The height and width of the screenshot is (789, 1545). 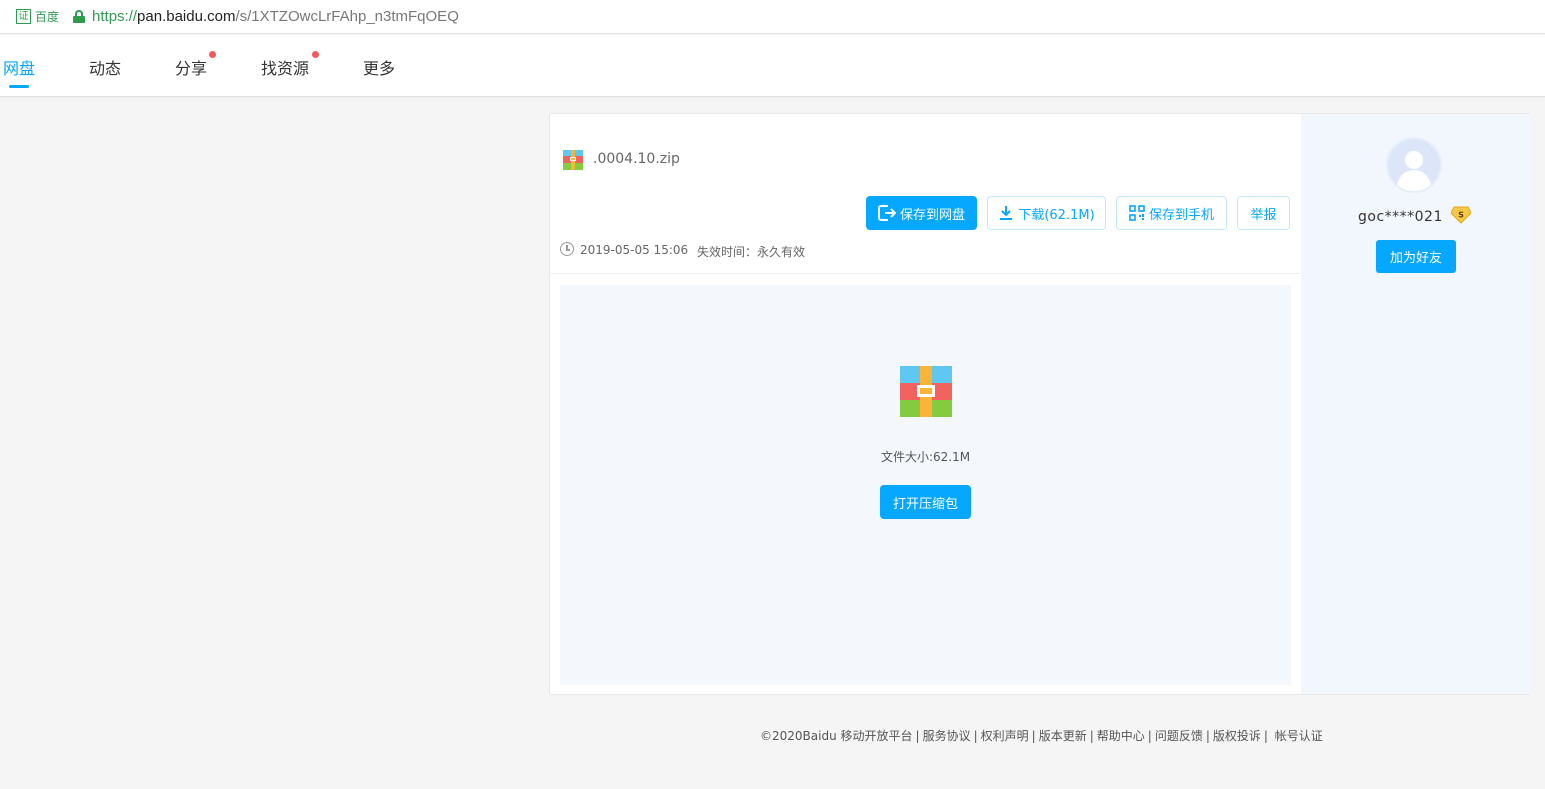 I want to click on top-nav: 网盘 动态 分享 找资源 更多, so click(x=772, y=66).